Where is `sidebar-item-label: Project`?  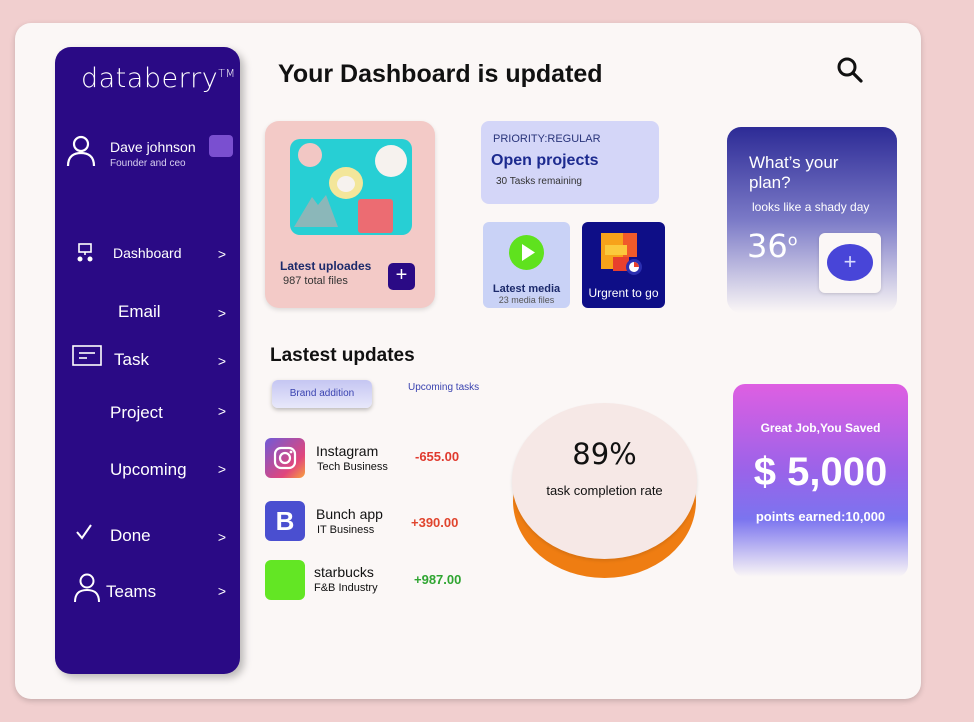
sidebar-item-label: Project is located at coordinates (136, 412).